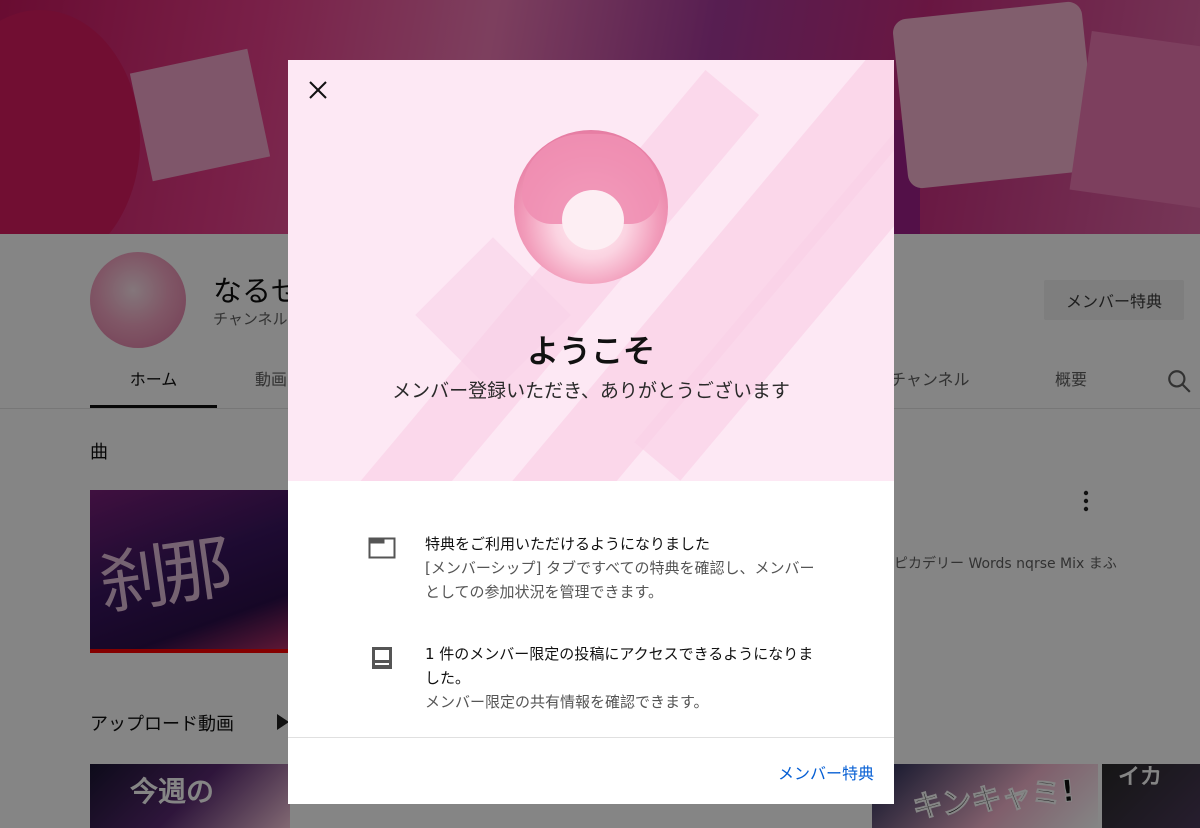 Image resolution: width=1200 pixels, height=828 pixels. Describe the element at coordinates (382, 658) in the screenshot. I see `community-post-icon` at that location.